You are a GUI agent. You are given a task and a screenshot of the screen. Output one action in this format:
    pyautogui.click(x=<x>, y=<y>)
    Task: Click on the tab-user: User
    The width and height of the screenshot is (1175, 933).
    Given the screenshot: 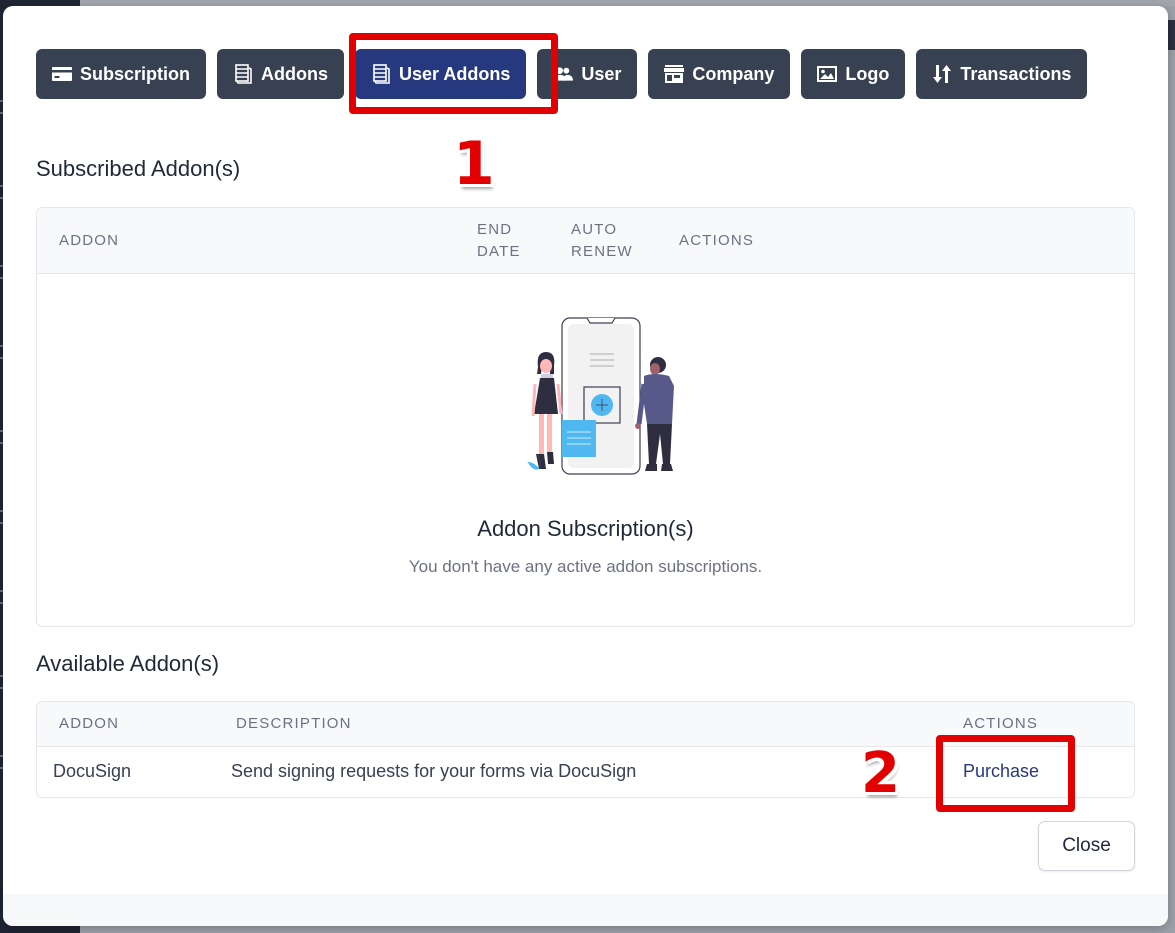 What is the action you would take?
    pyautogui.click(x=587, y=74)
    